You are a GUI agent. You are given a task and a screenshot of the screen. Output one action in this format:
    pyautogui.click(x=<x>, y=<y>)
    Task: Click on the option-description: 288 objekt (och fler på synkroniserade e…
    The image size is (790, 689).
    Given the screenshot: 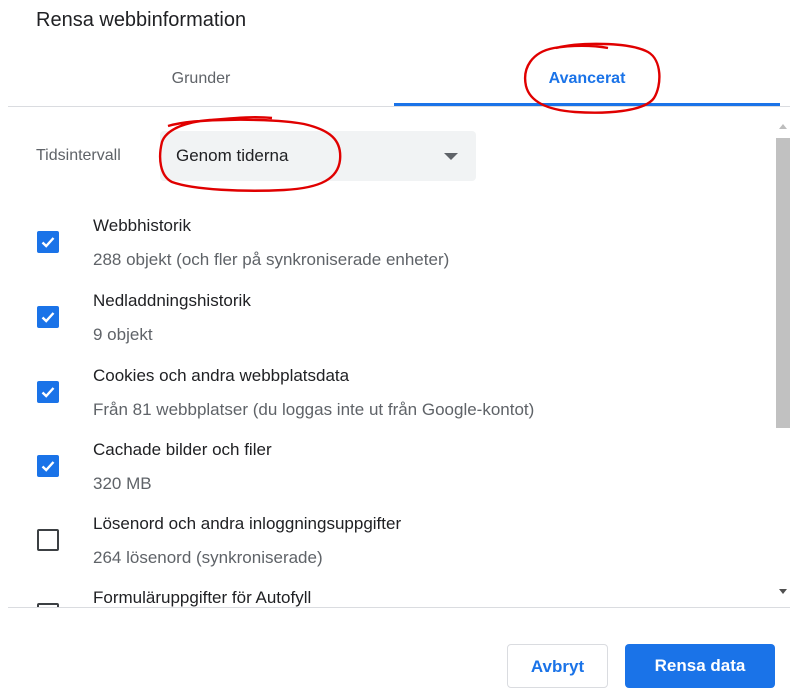 What is the action you would take?
    pyautogui.click(x=271, y=259)
    